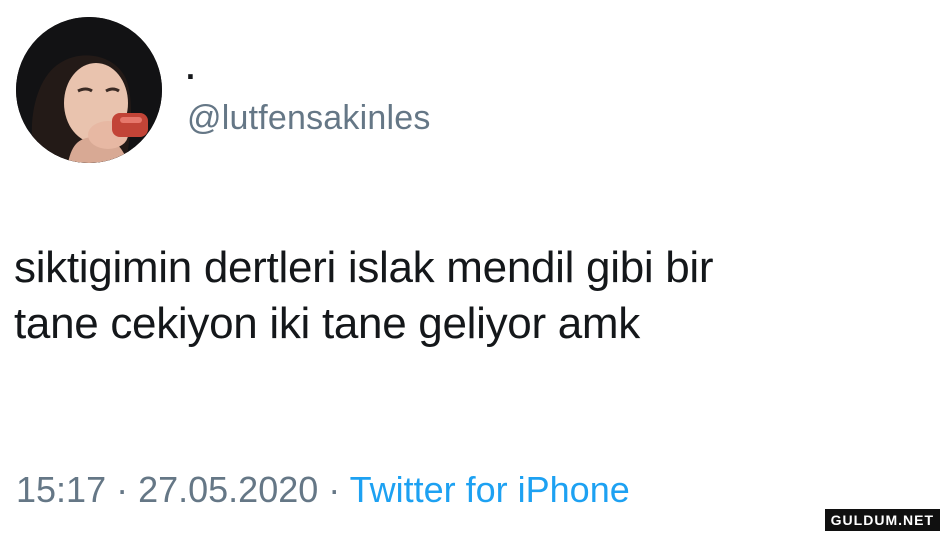 The height and width of the screenshot is (534, 944). I want to click on display-name: ., so click(190, 68).